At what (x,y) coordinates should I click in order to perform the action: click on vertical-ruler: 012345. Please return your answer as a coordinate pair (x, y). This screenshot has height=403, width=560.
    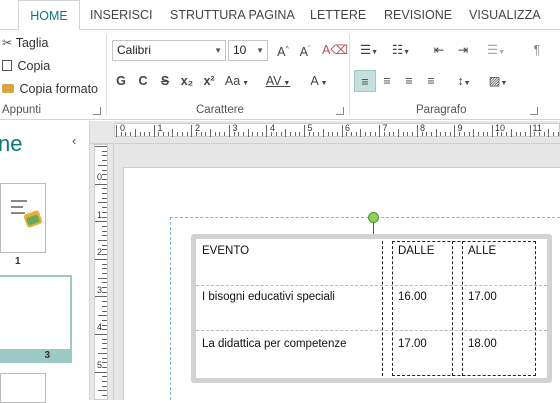
    Looking at the image, I should click on (102, 272).